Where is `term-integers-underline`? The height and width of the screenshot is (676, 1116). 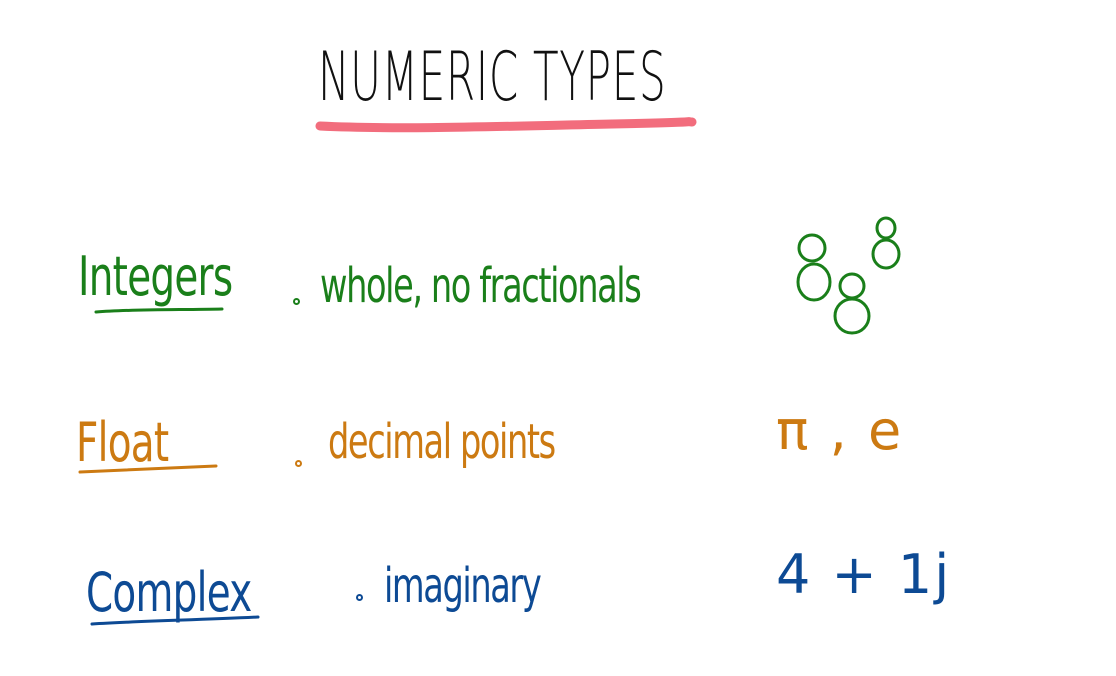
term-integers-underline is located at coordinates (159, 310).